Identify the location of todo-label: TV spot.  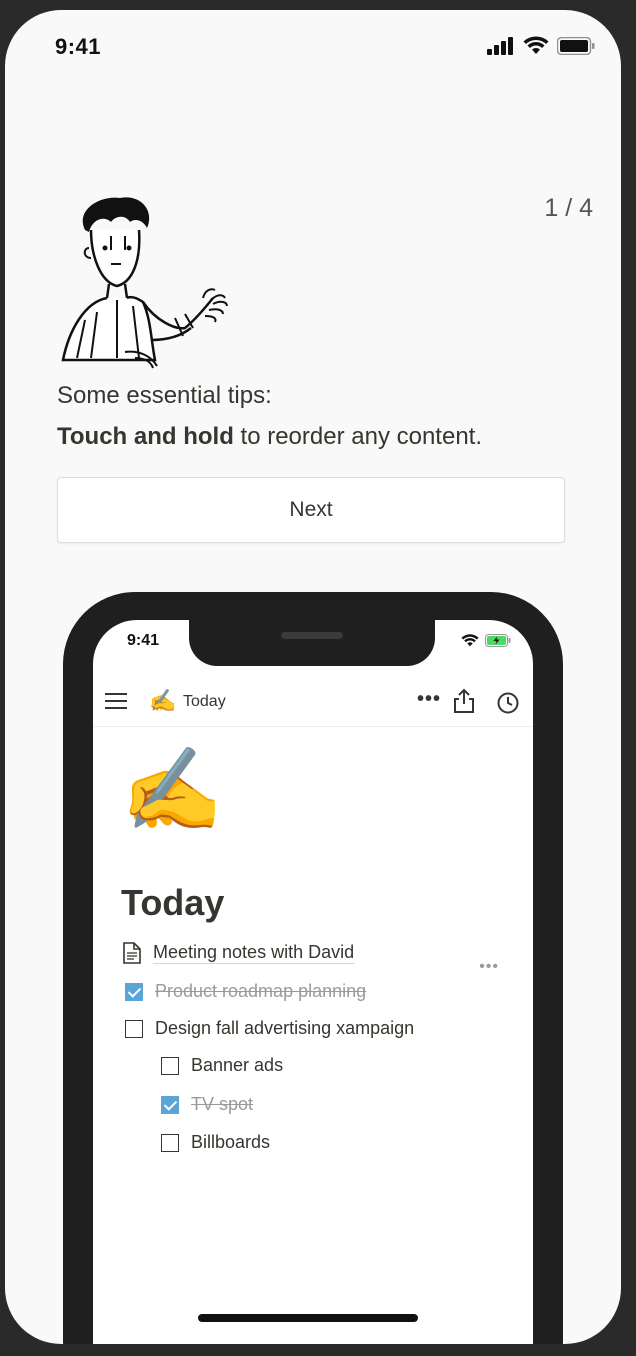
(222, 1104).